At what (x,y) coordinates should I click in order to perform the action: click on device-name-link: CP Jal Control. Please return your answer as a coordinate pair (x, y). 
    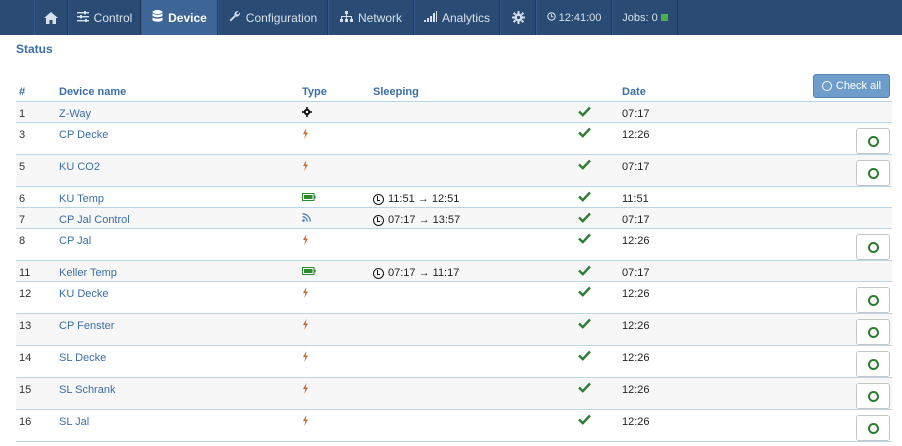
    Looking at the image, I should click on (94, 220).